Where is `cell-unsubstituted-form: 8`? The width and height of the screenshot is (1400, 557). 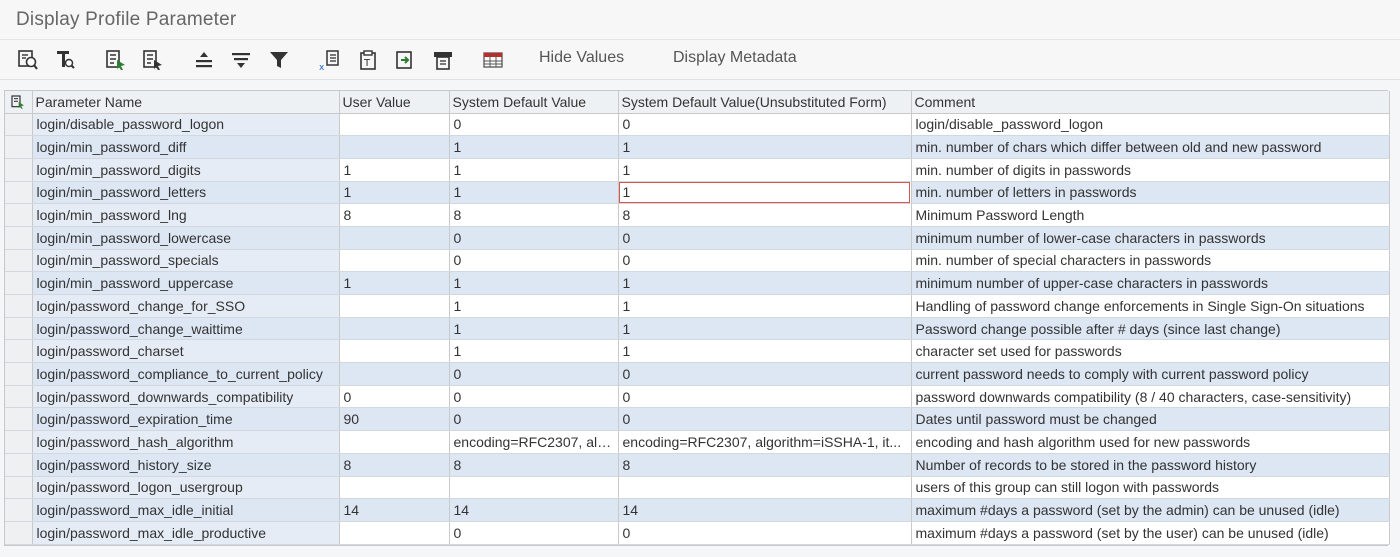 cell-unsubstituted-form: 8 is located at coordinates (765, 215).